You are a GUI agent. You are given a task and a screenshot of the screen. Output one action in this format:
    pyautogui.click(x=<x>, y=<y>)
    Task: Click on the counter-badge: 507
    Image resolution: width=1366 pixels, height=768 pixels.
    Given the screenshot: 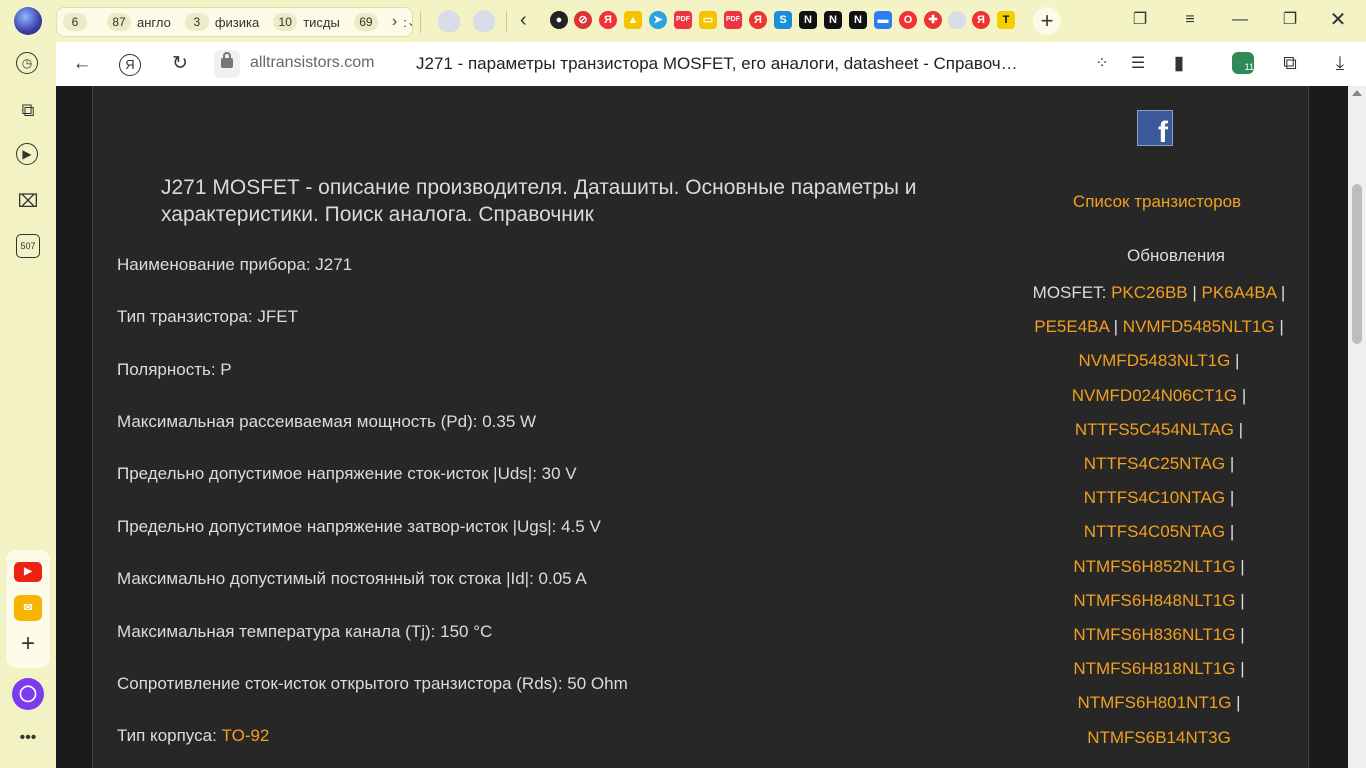 What is the action you would take?
    pyautogui.click(x=28, y=246)
    